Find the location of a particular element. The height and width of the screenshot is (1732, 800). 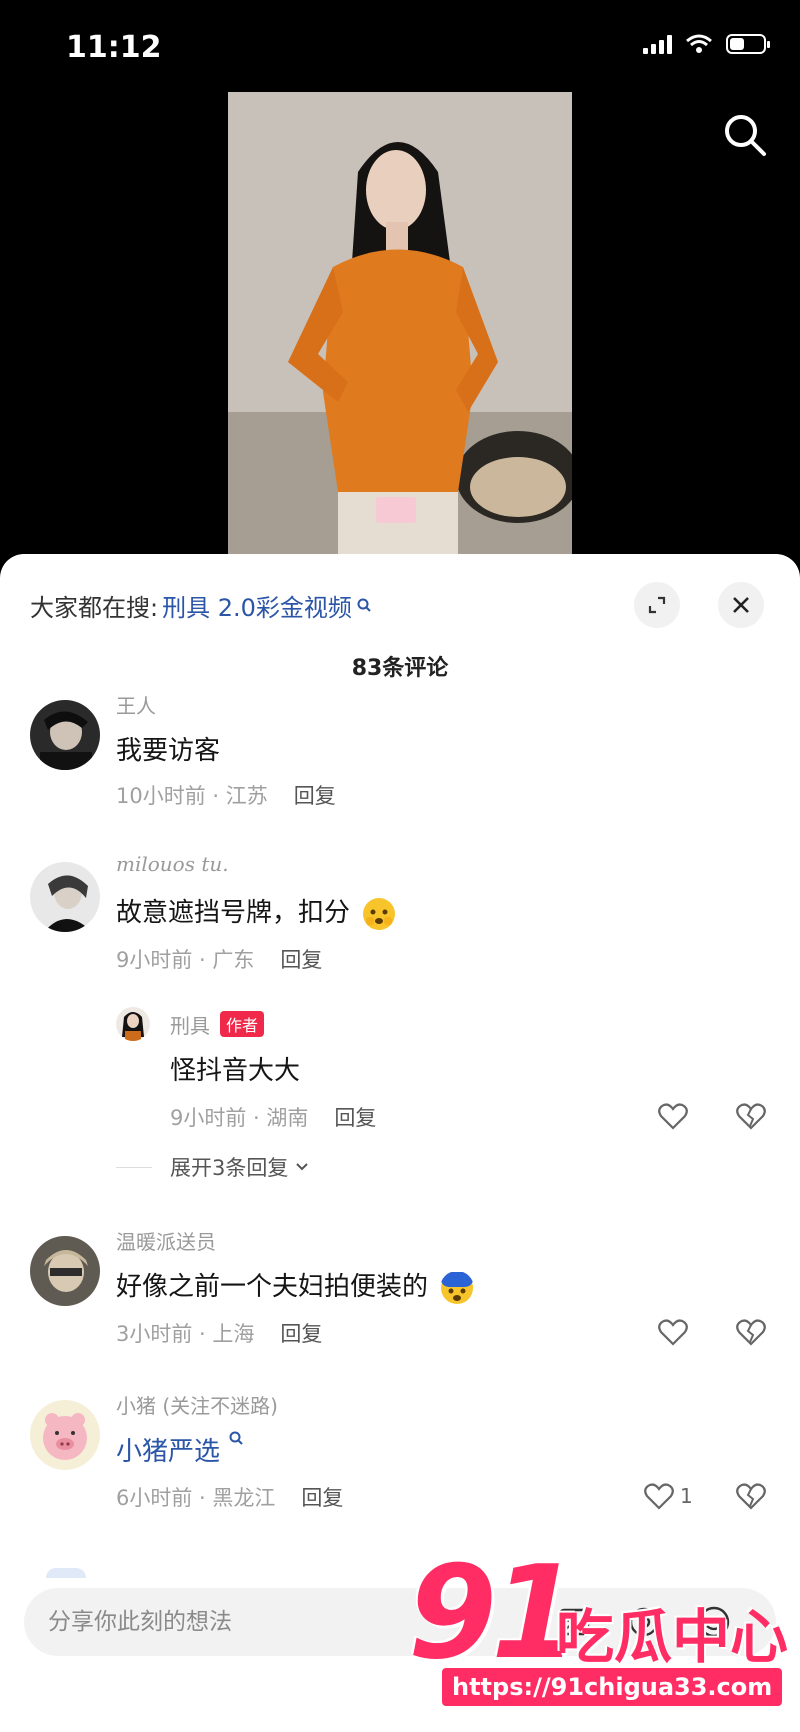

expand-icon is located at coordinates (657, 605).